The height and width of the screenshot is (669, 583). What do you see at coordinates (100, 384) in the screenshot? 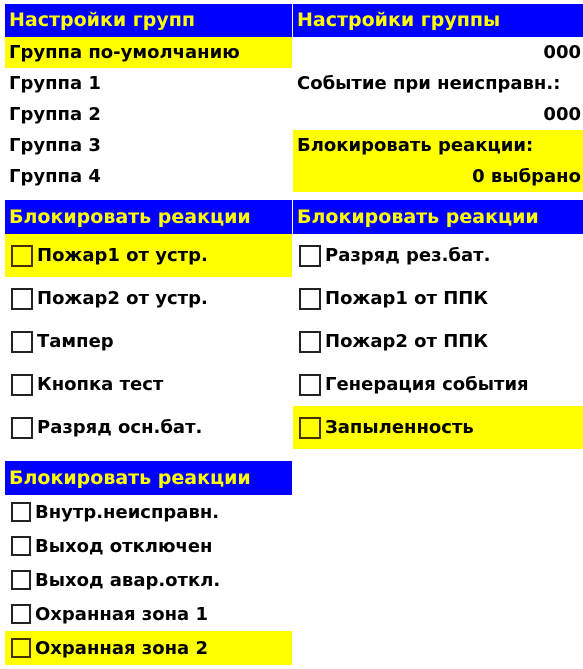
I see `reaction-label: Кнопка тест` at bounding box center [100, 384].